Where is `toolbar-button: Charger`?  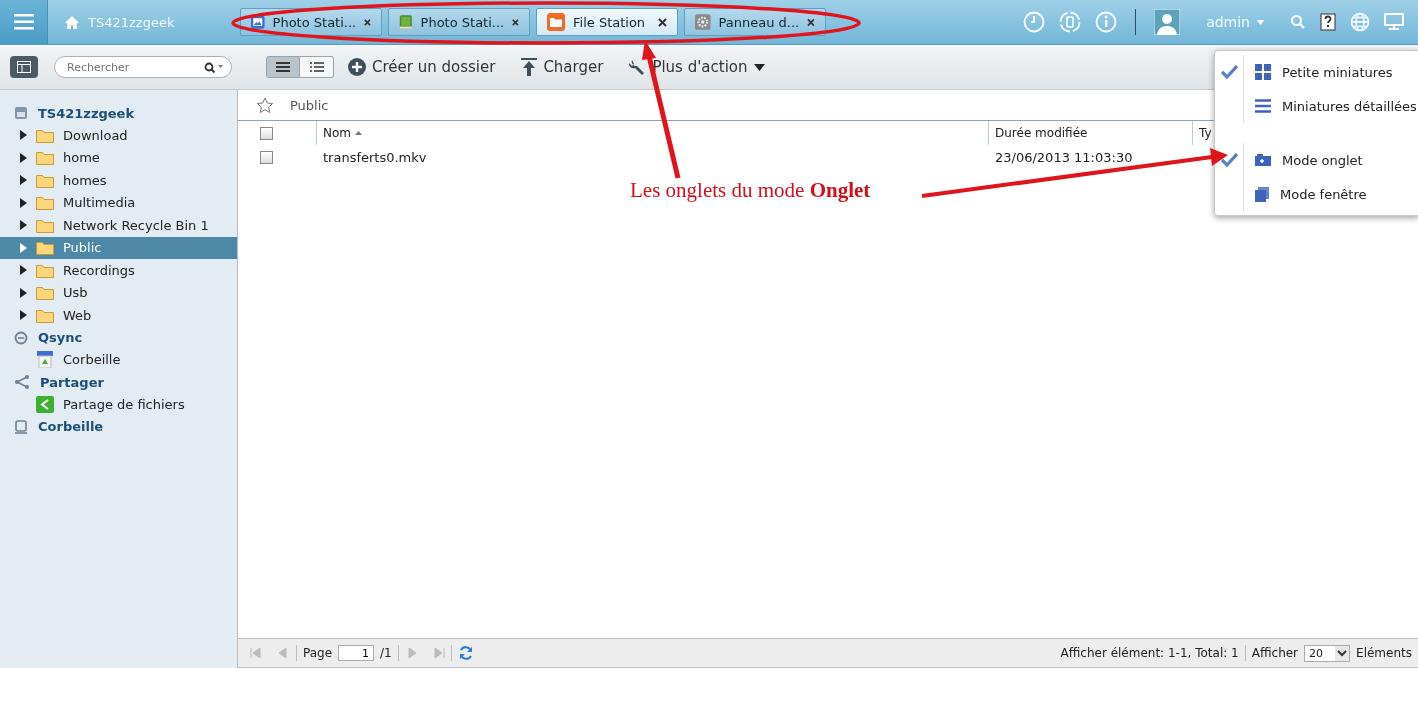
toolbar-button: Charger is located at coordinates (562, 67).